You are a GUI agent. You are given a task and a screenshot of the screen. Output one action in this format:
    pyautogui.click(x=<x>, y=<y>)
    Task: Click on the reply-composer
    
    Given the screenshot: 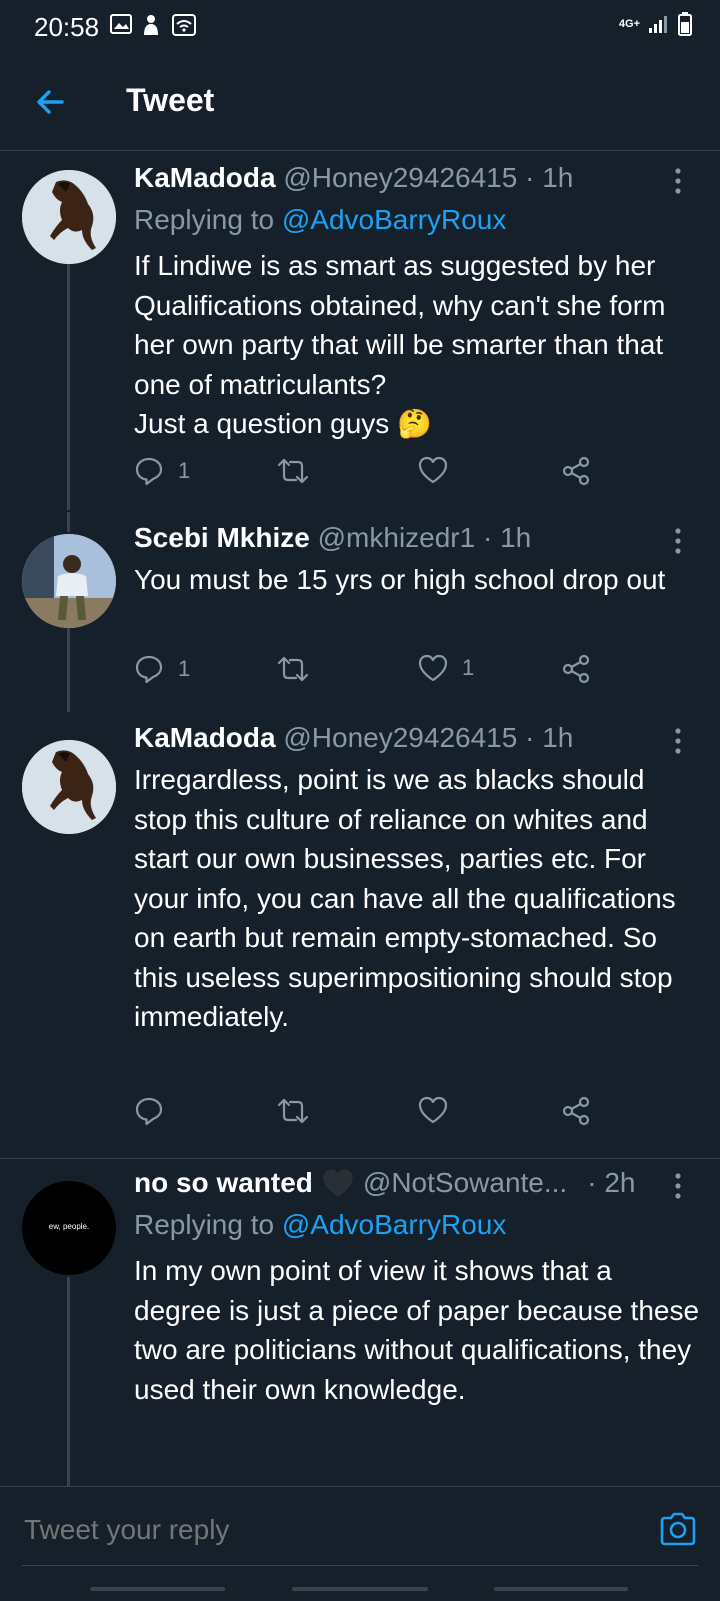 What is the action you would take?
    pyautogui.click(x=360, y=1543)
    